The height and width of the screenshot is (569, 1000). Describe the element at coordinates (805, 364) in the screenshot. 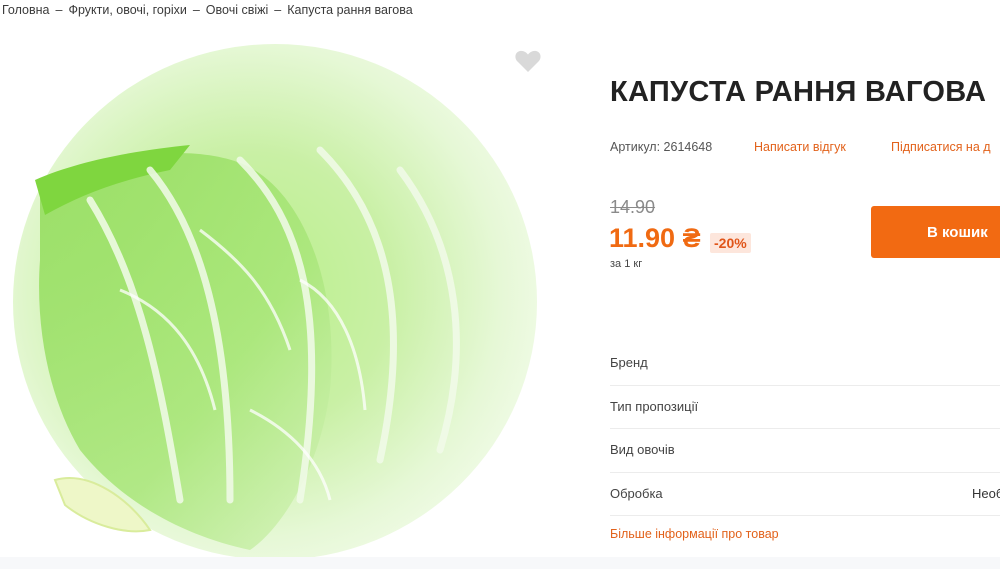

I see `attribute-row-brand: Бренд` at that location.